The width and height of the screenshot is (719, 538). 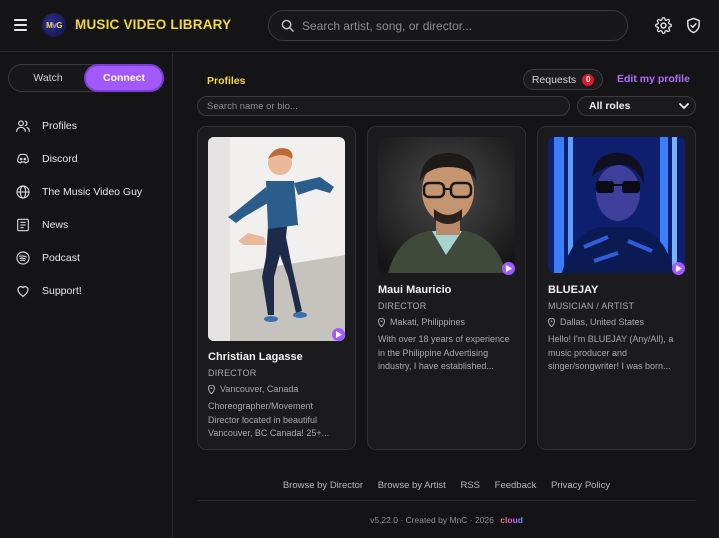 I want to click on footer-link-rss: RSS, so click(x=470, y=485).